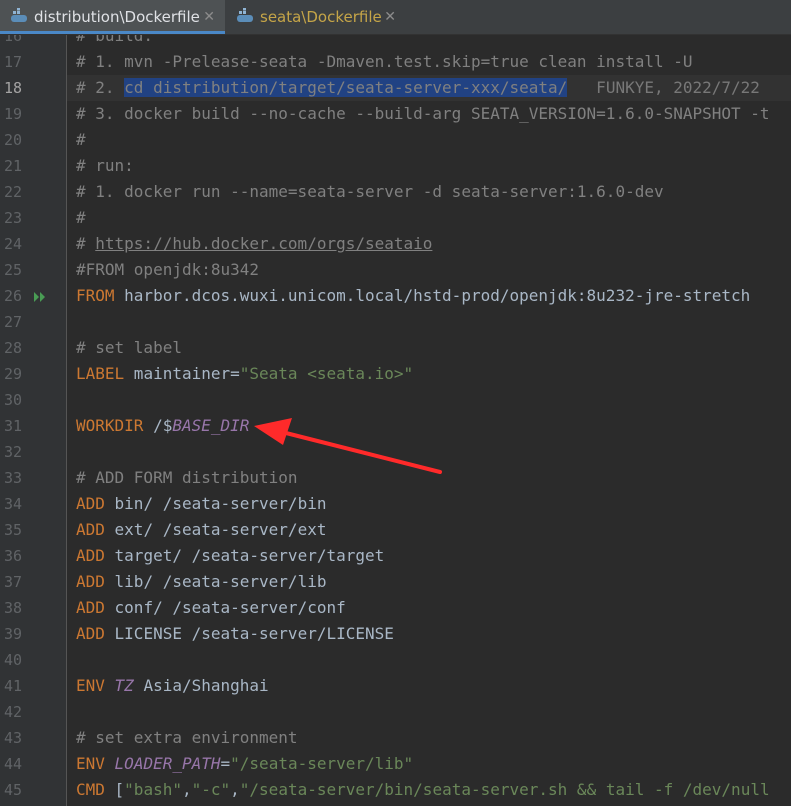  I want to click on code-text: ADD ext/ /seata-server/ext, so click(201, 530).